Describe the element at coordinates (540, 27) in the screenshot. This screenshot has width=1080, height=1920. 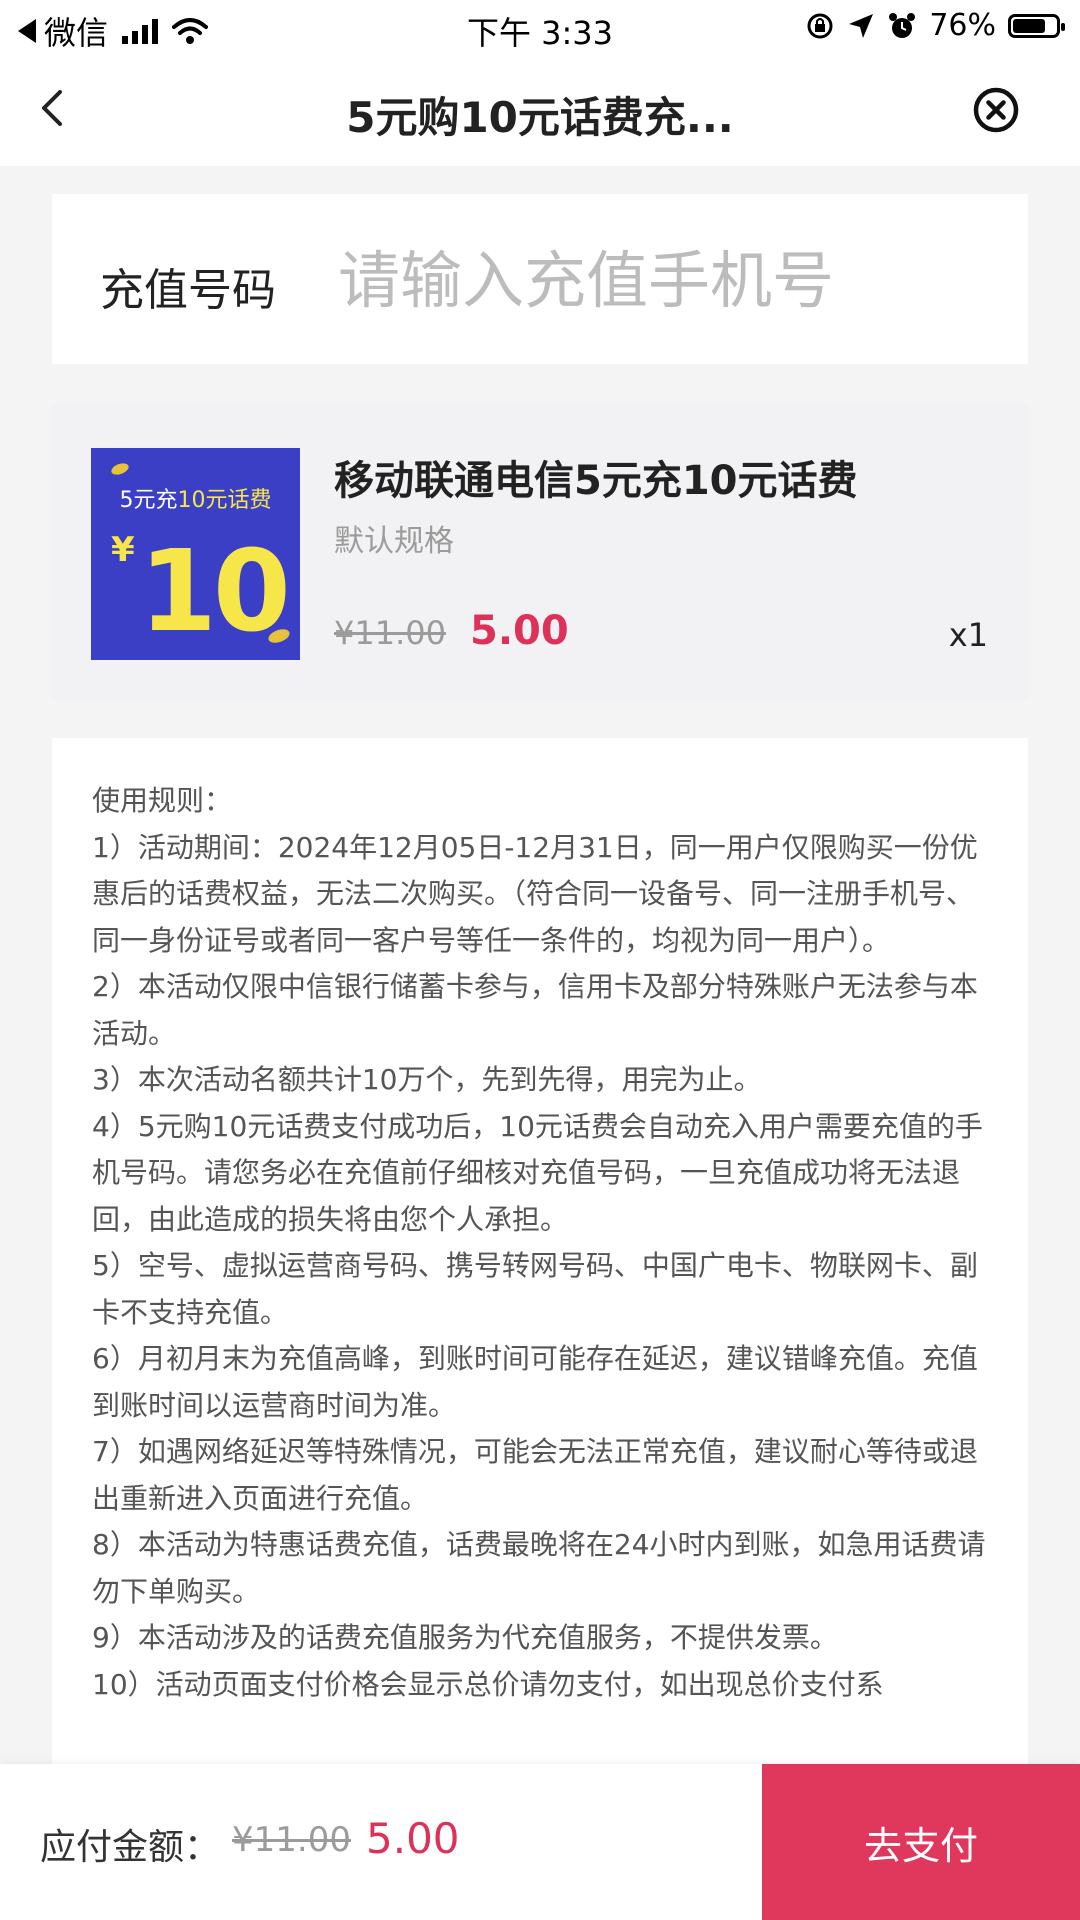
I see `status-bar: 微信 下午 3:33 76%` at that location.